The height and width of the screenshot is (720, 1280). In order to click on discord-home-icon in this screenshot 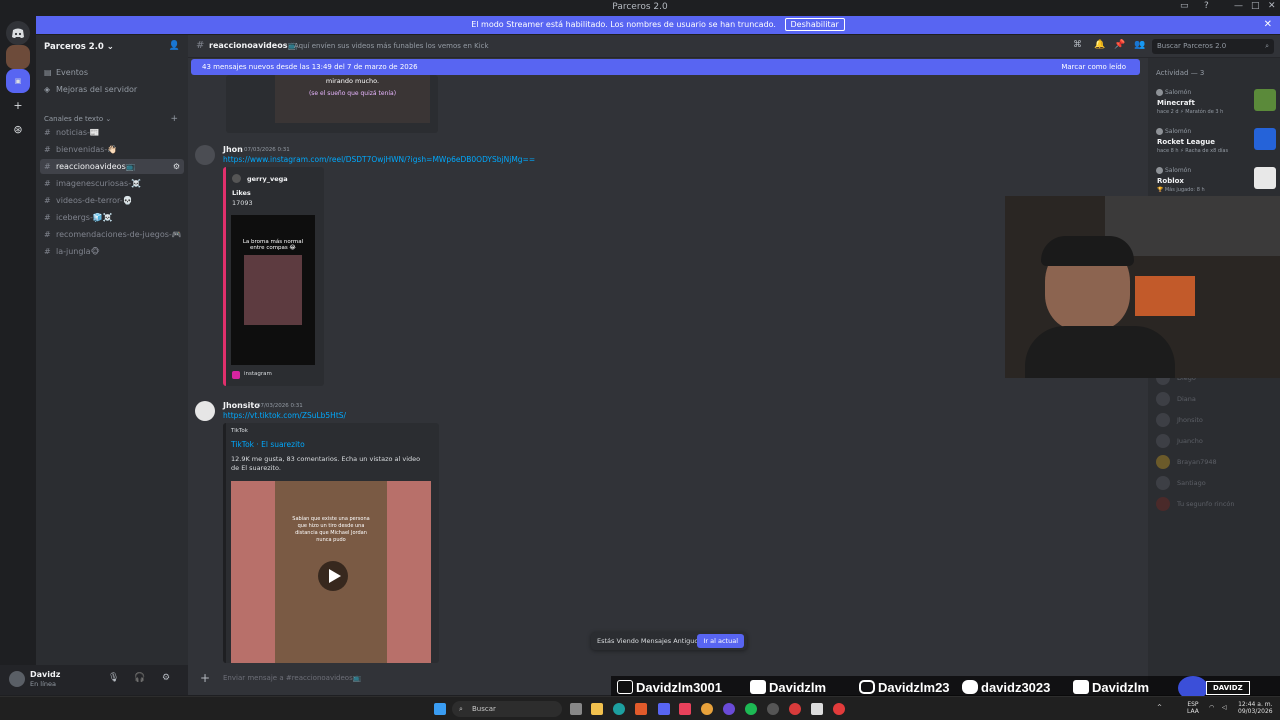, I will do `click(18, 33)`.